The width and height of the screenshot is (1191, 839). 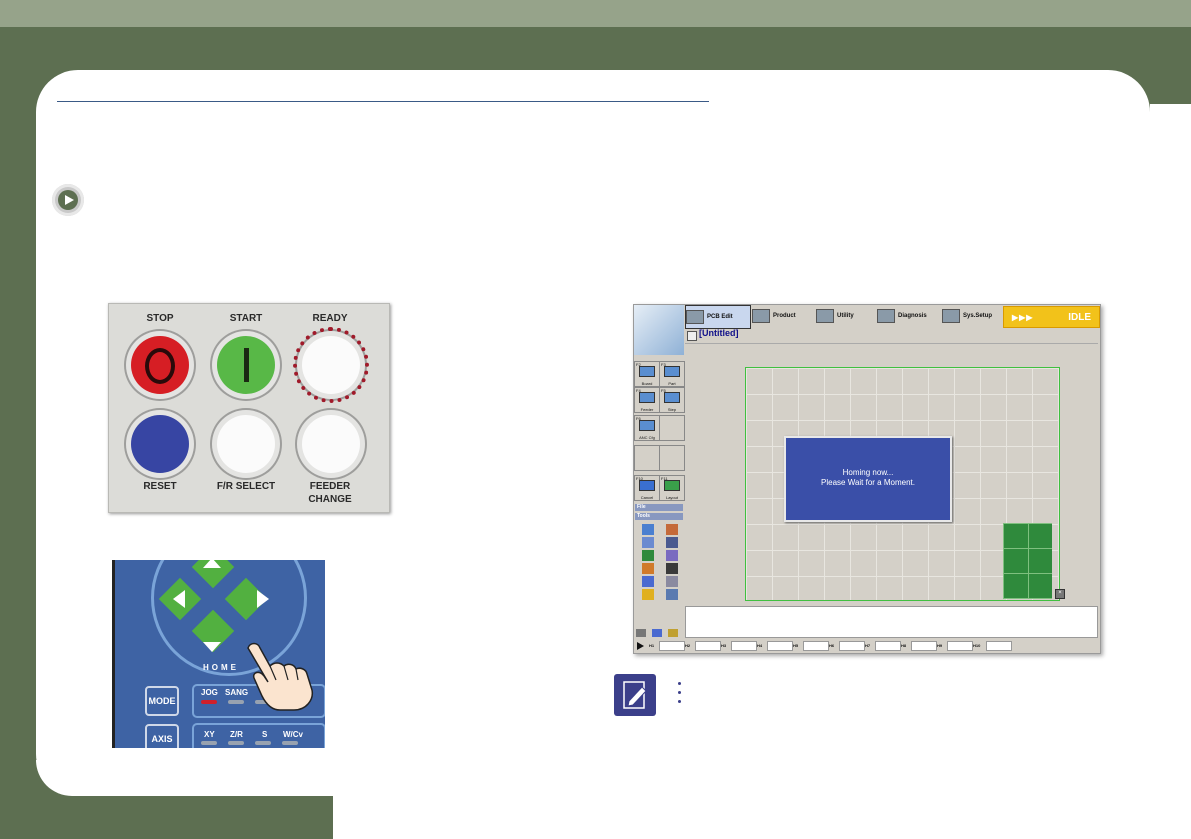 I want to click on tab-pcb-edit: PCB Edit, so click(x=718, y=317).